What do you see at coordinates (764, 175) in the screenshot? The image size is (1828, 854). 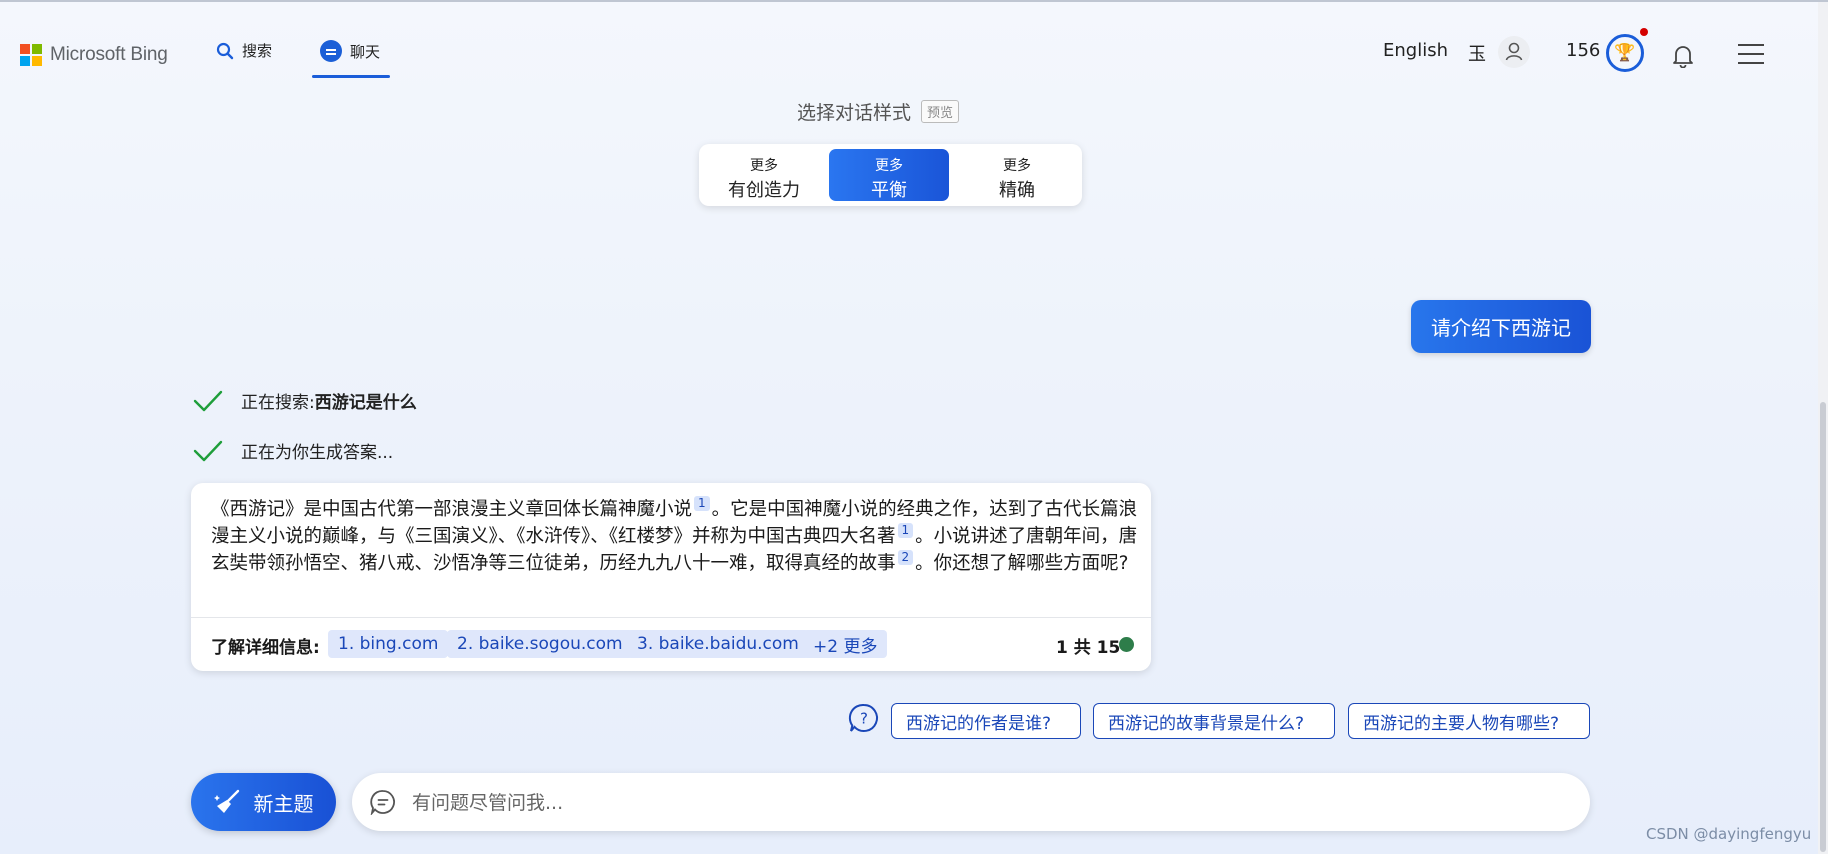 I see `style-option-creative: 更多 有创造力` at bounding box center [764, 175].